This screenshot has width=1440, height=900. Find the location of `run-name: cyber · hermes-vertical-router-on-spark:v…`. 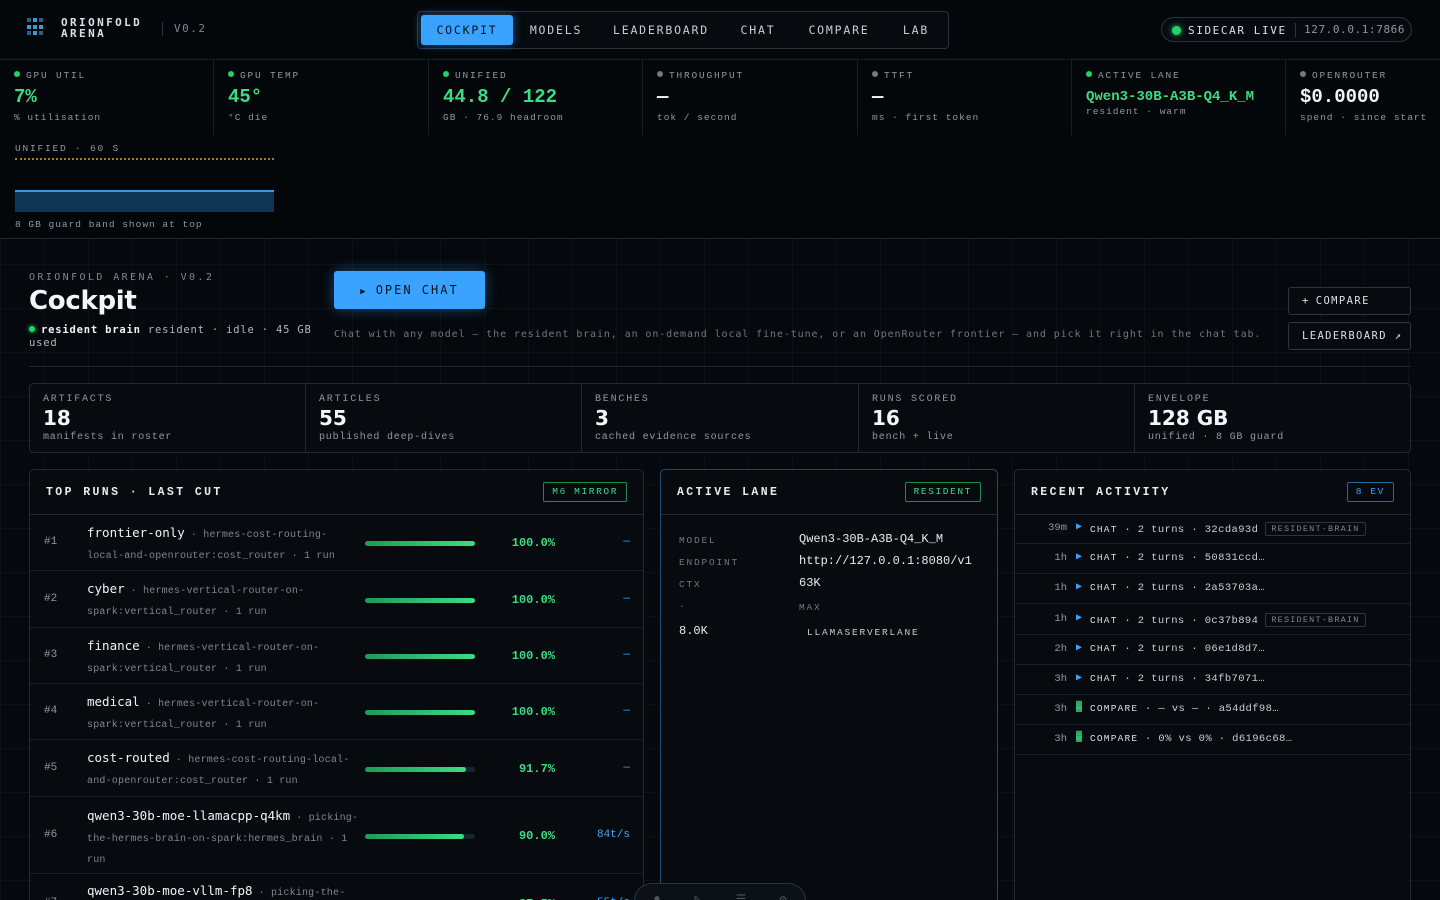

run-name: cyber · hermes-vertical-router-on-spark:v… is located at coordinates (196, 599).